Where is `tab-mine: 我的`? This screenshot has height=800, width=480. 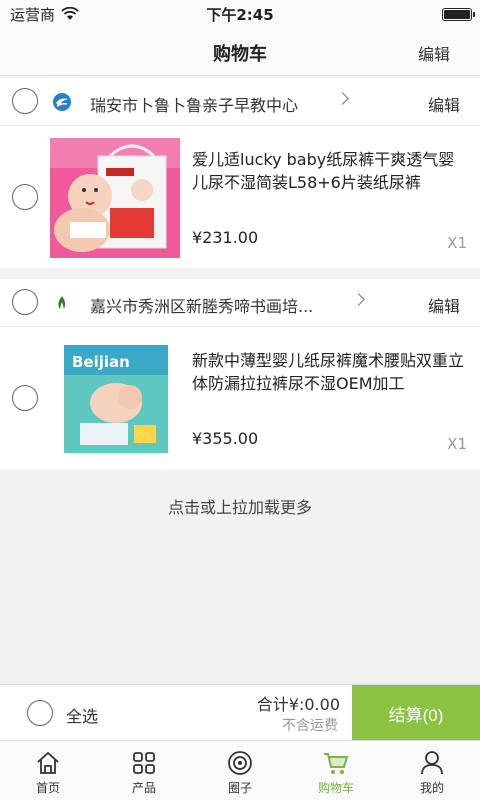
tab-mine: 我的 is located at coordinates (432, 770).